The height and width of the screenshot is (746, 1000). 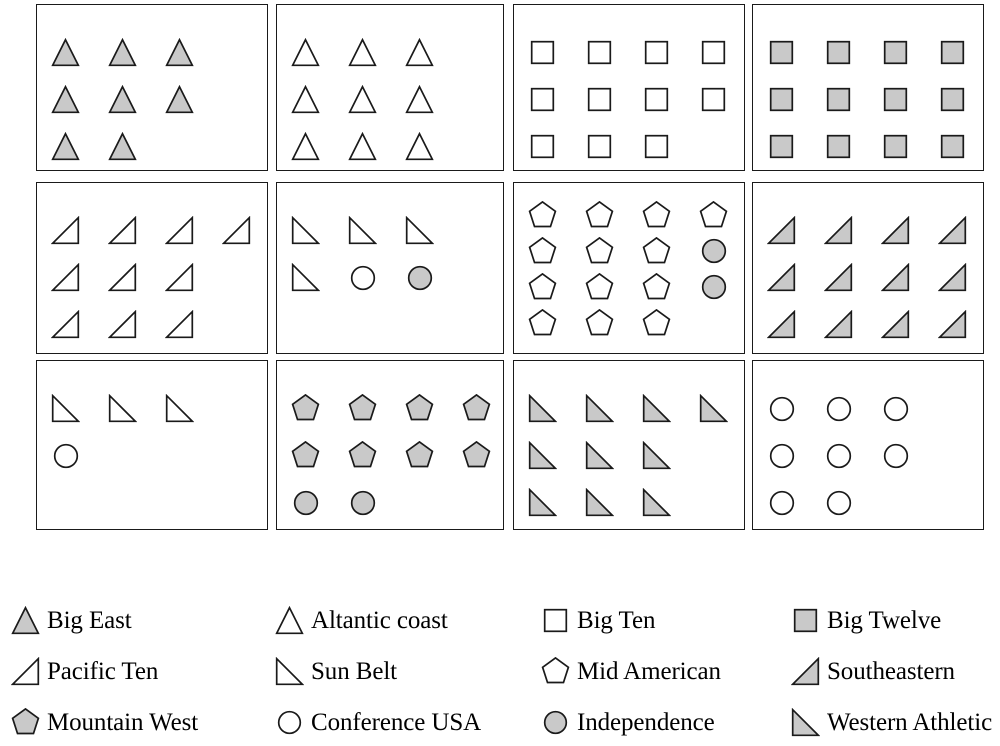 What do you see at coordinates (626, 722) in the screenshot?
I see `legend-item: Independence` at bounding box center [626, 722].